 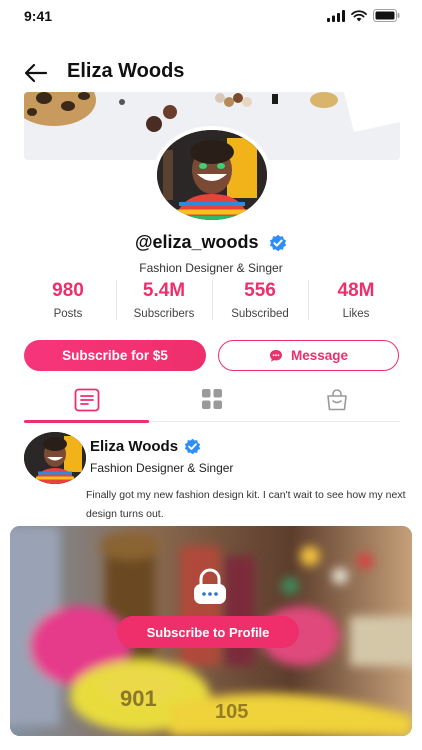 I want to click on post-author-subtitle: Fashion Designer & Singer, so click(x=162, y=468).